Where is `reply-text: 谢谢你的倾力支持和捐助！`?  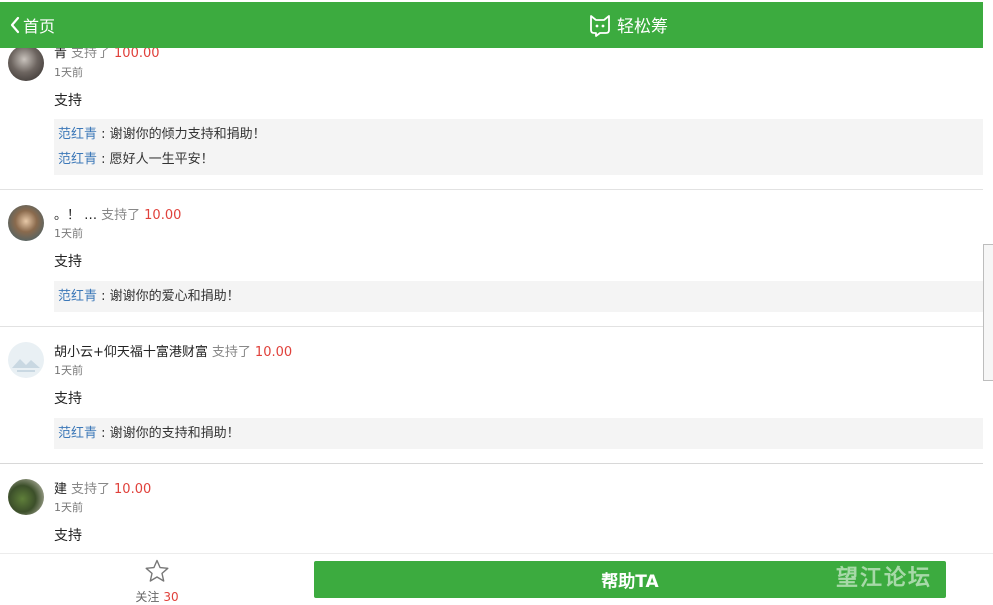 reply-text: 谢谢你的倾力支持和捐助！ is located at coordinates (187, 134).